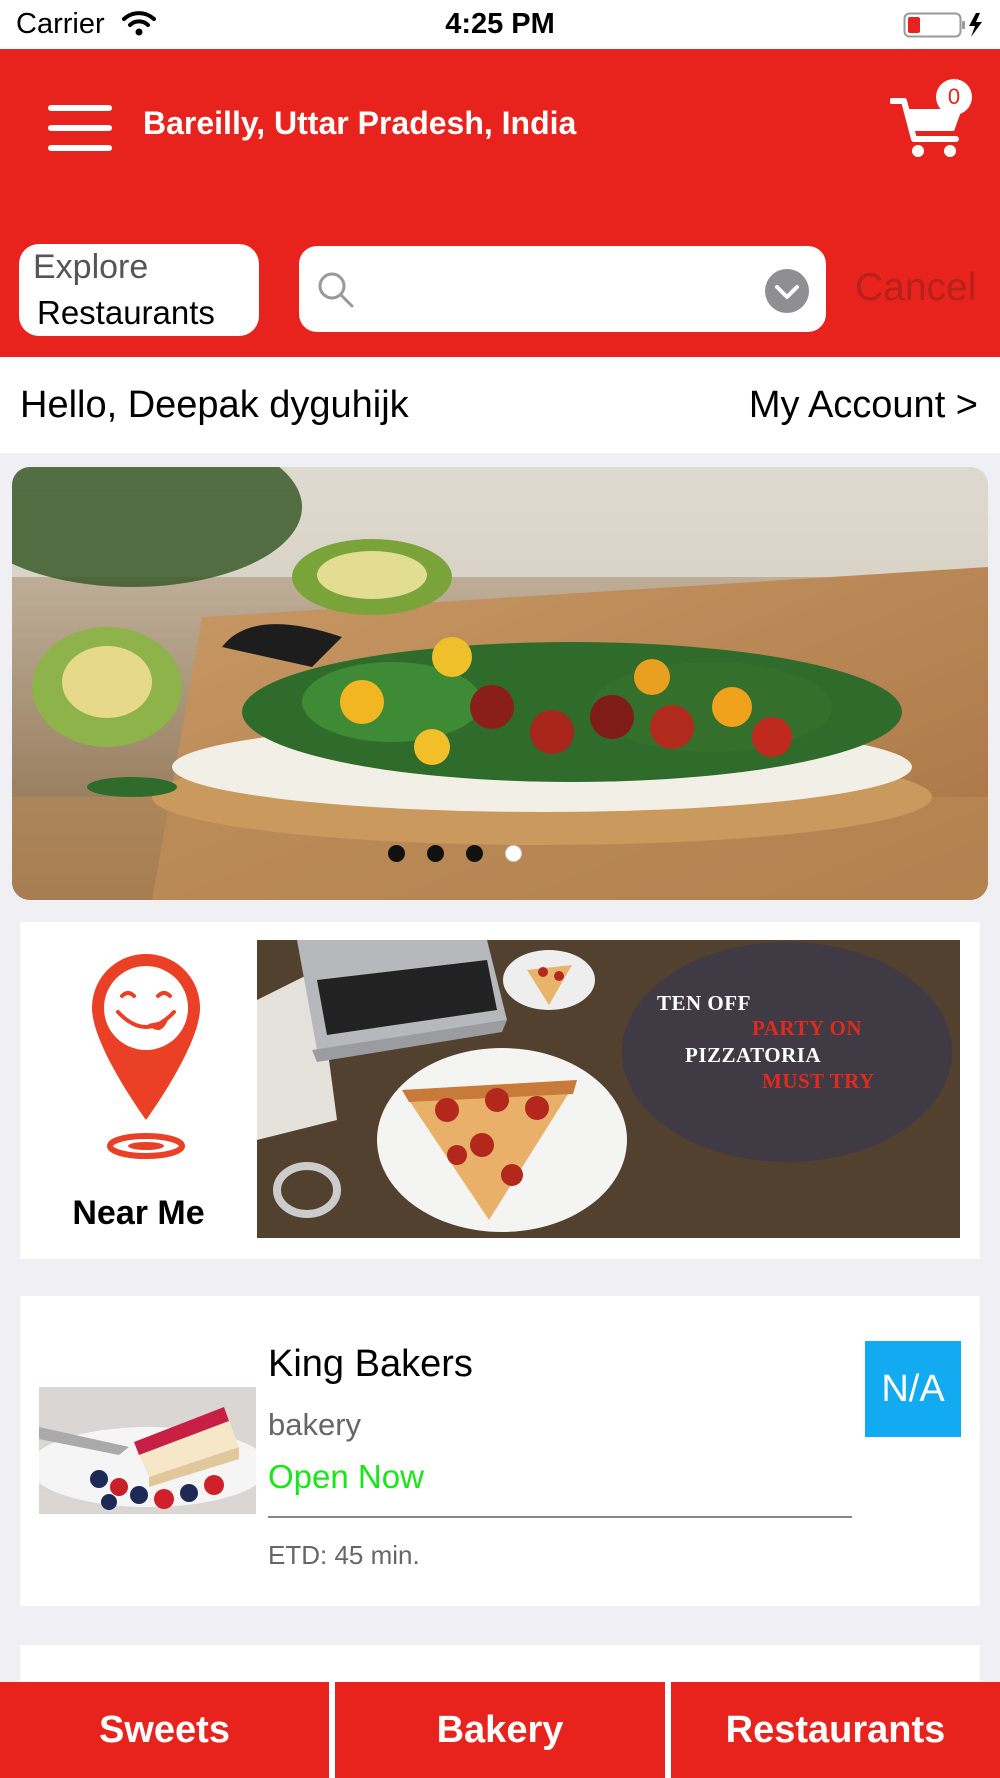  Describe the element at coordinates (147, 1450) in the screenshot. I see `restaurant-thumbnail` at that location.